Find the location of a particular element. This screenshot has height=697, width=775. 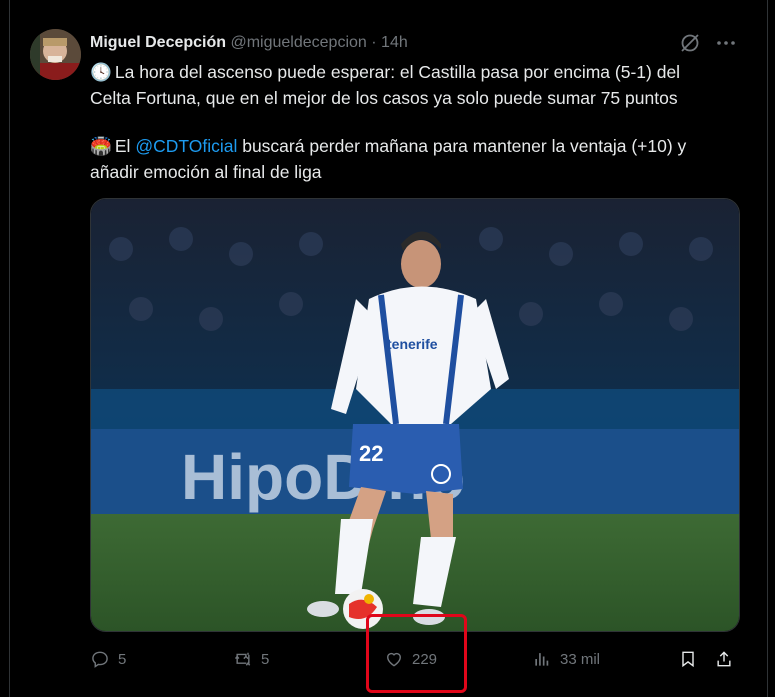

views-icon is located at coordinates (542, 659).